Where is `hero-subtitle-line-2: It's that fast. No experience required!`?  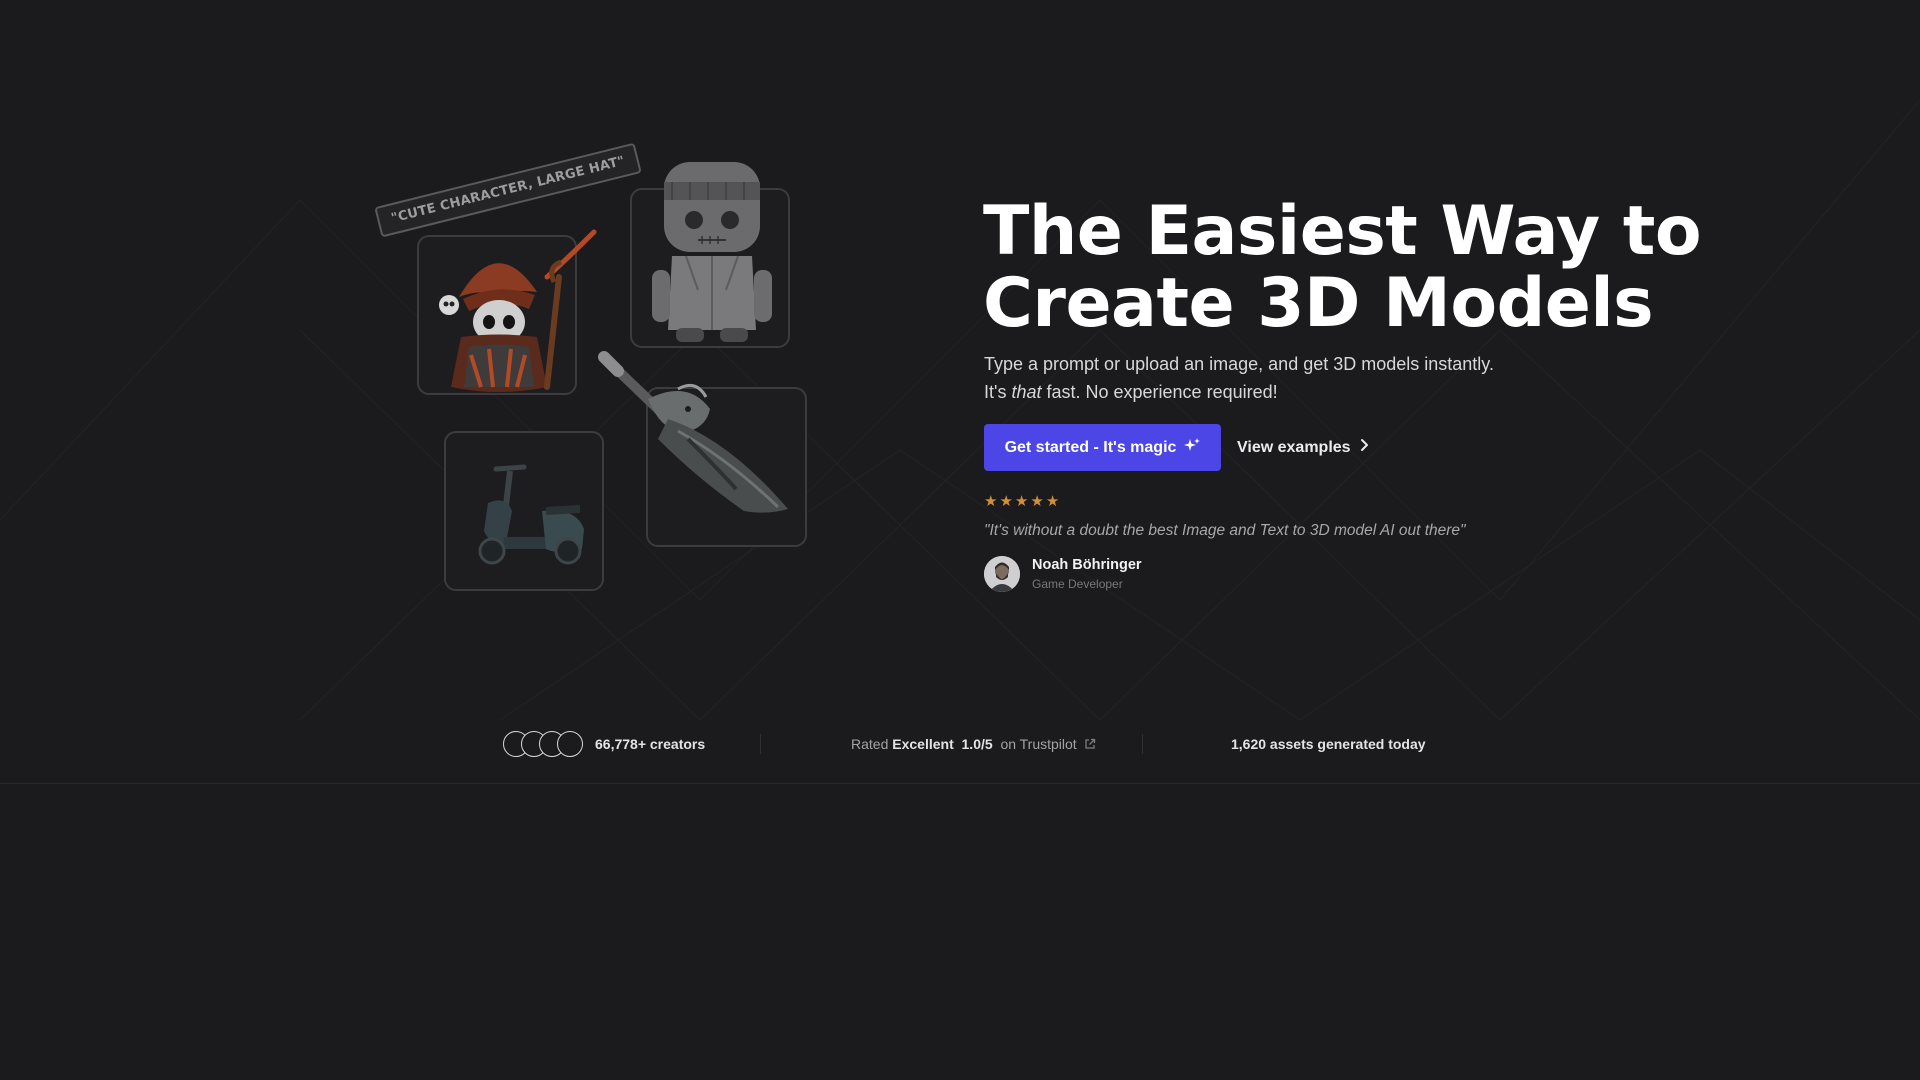
hero-subtitle-line-2: It's that fast. No experience required! is located at coordinates (1239, 392).